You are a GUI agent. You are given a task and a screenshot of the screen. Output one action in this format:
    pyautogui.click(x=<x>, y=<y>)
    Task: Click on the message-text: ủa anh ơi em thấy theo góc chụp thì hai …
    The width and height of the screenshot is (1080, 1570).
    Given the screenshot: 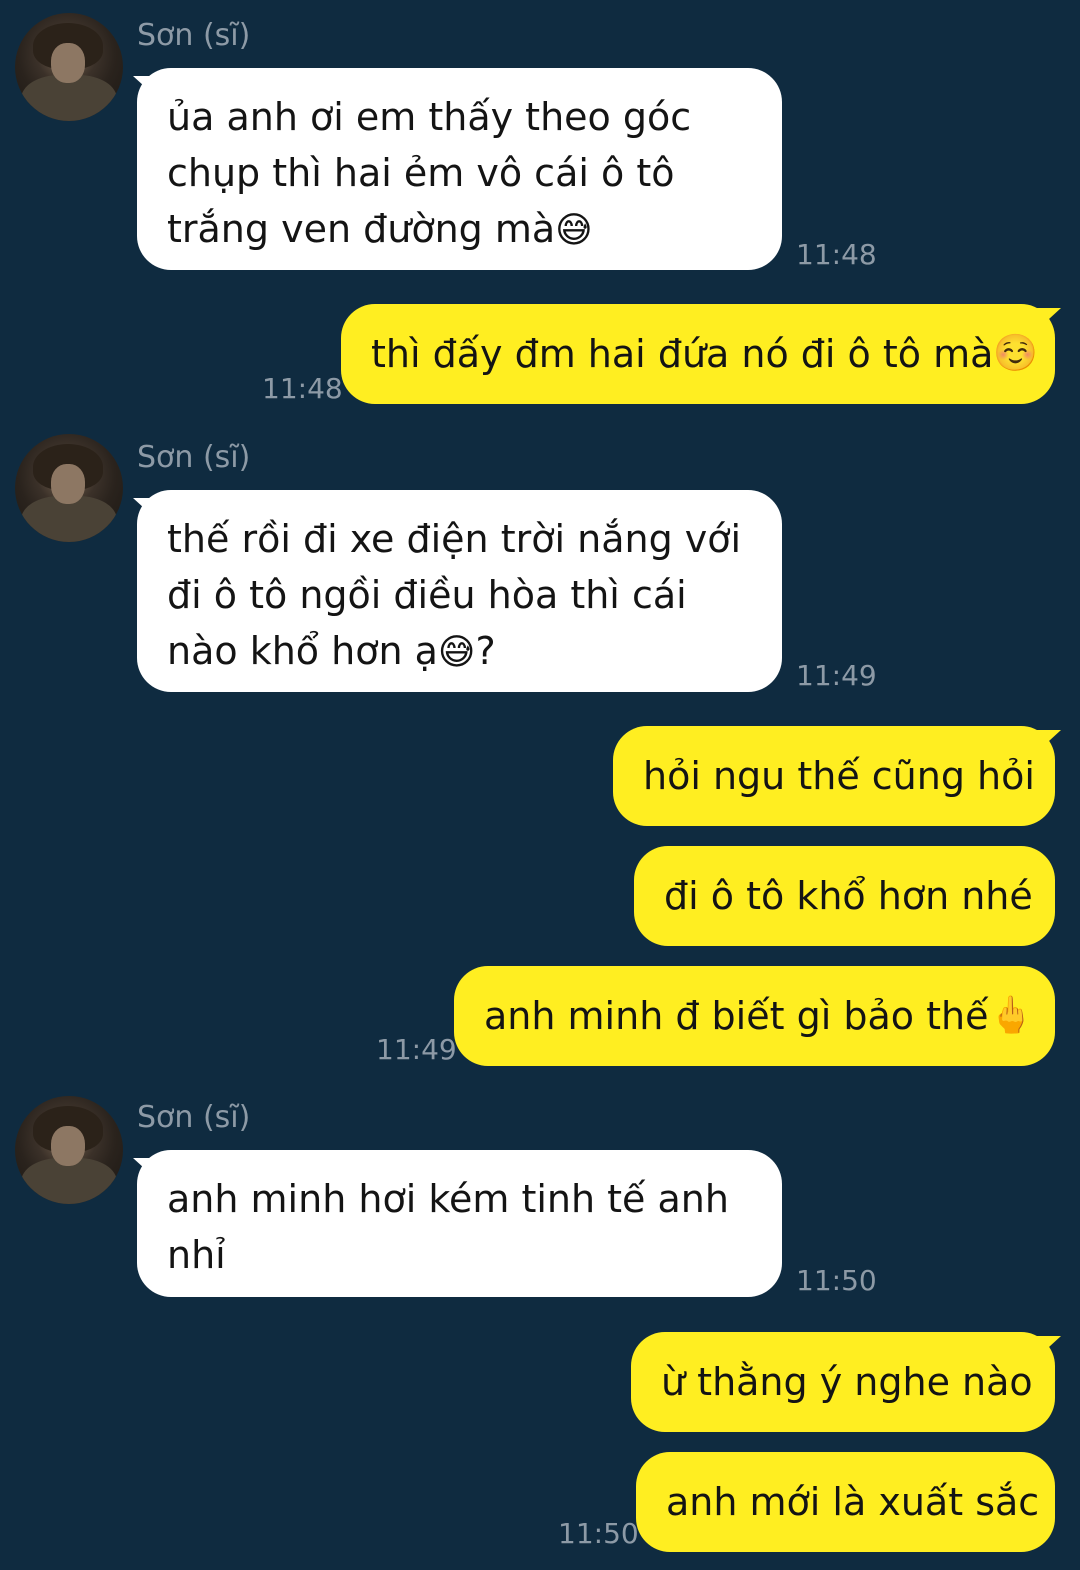 What is the action you would take?
    pyautogui.click(x=429, y=173)
    